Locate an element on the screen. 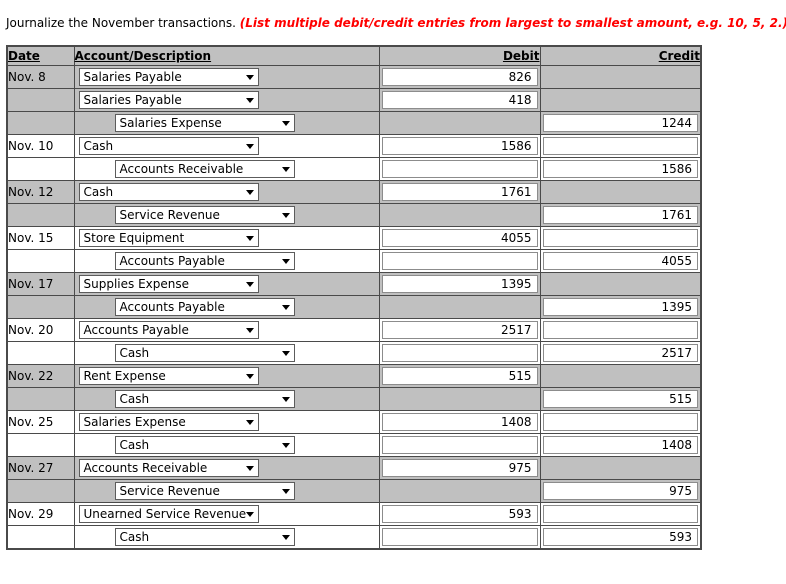 This screenshot has width=786, height=584. debit-input: 826 is located at coordinates (459, 77).